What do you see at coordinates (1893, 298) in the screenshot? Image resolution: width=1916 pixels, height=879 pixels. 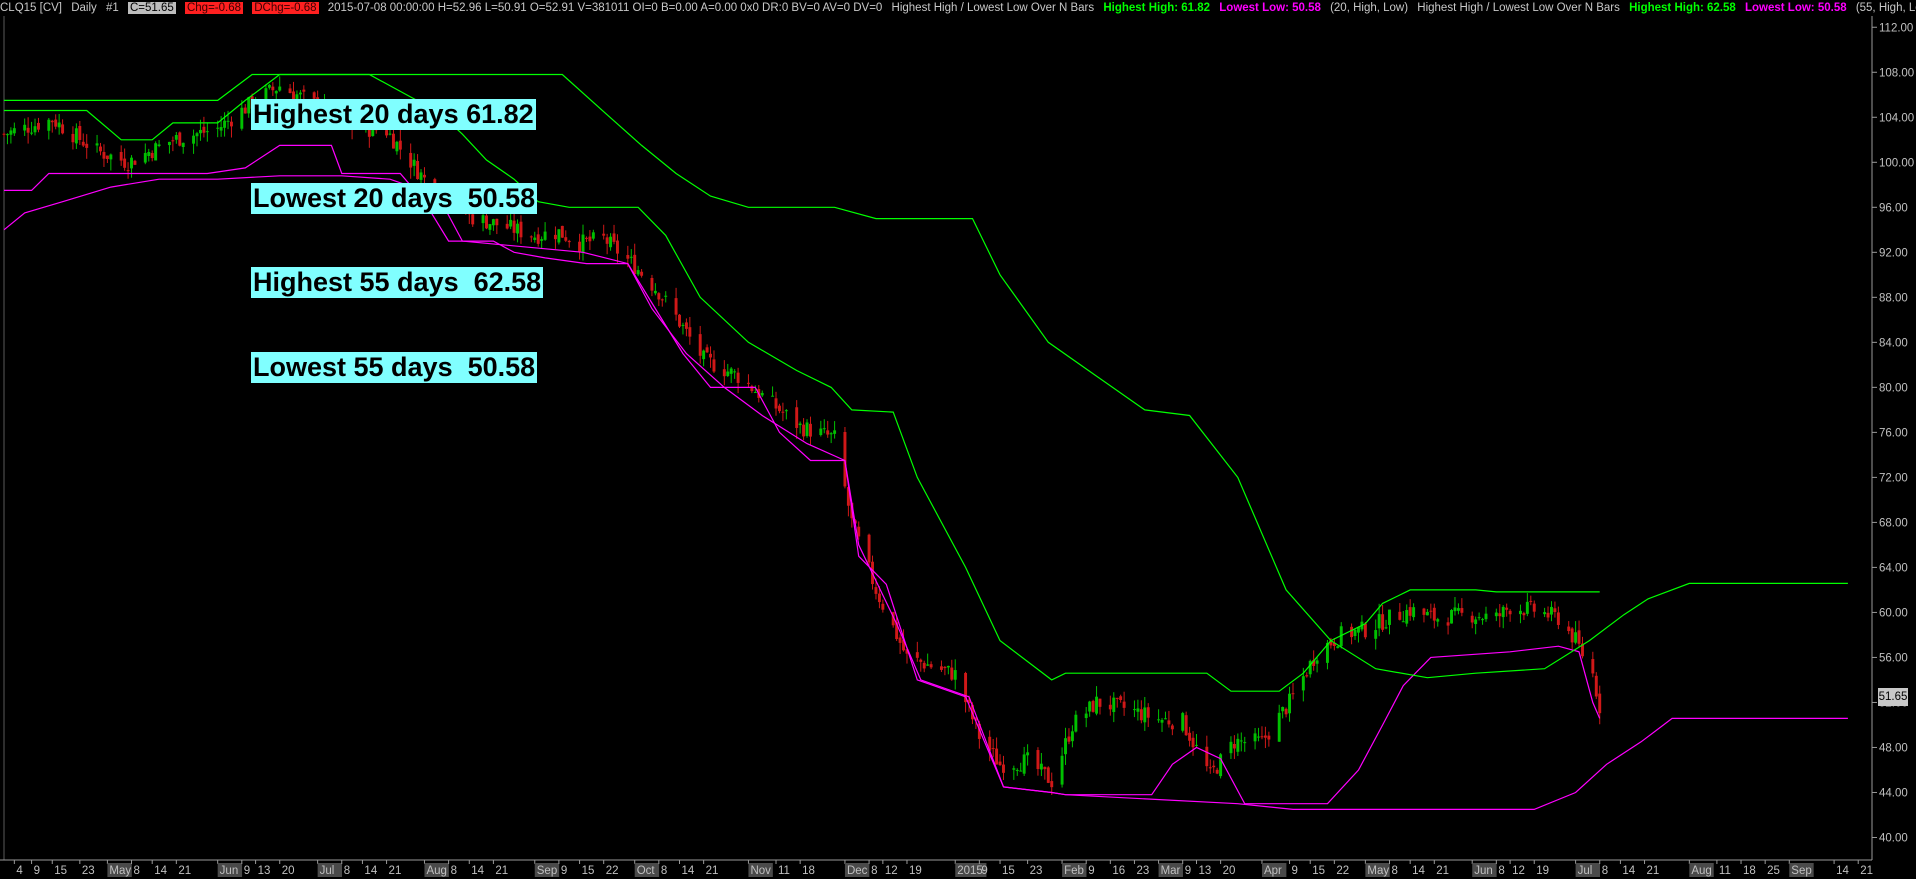 I see `y-tick-label: 88.00` at bounding box center [1893, 298].